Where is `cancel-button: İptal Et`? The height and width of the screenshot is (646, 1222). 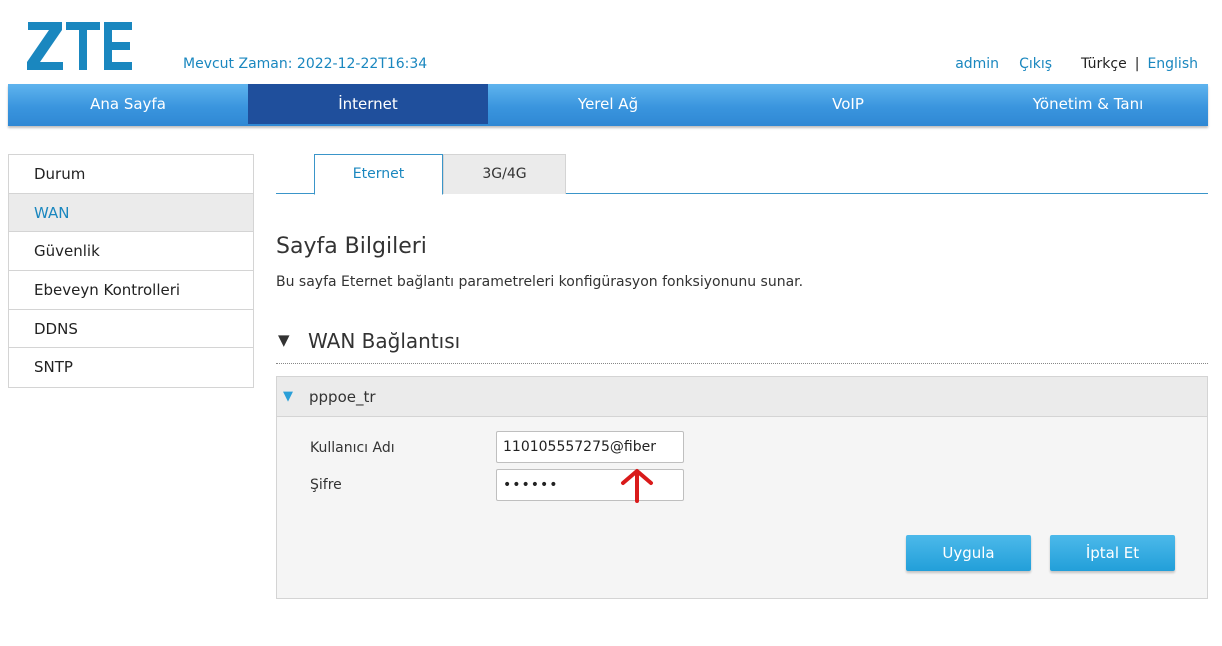
cancel-button: İptal Et is located at coordinates (1112, 553).